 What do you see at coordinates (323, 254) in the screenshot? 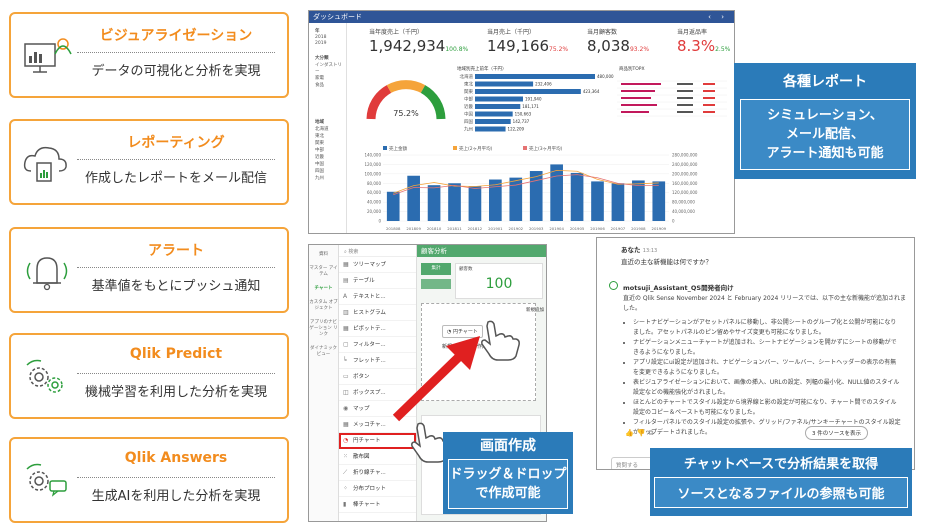
I see `rail-item: 資料` at bounding box center [323, 254].